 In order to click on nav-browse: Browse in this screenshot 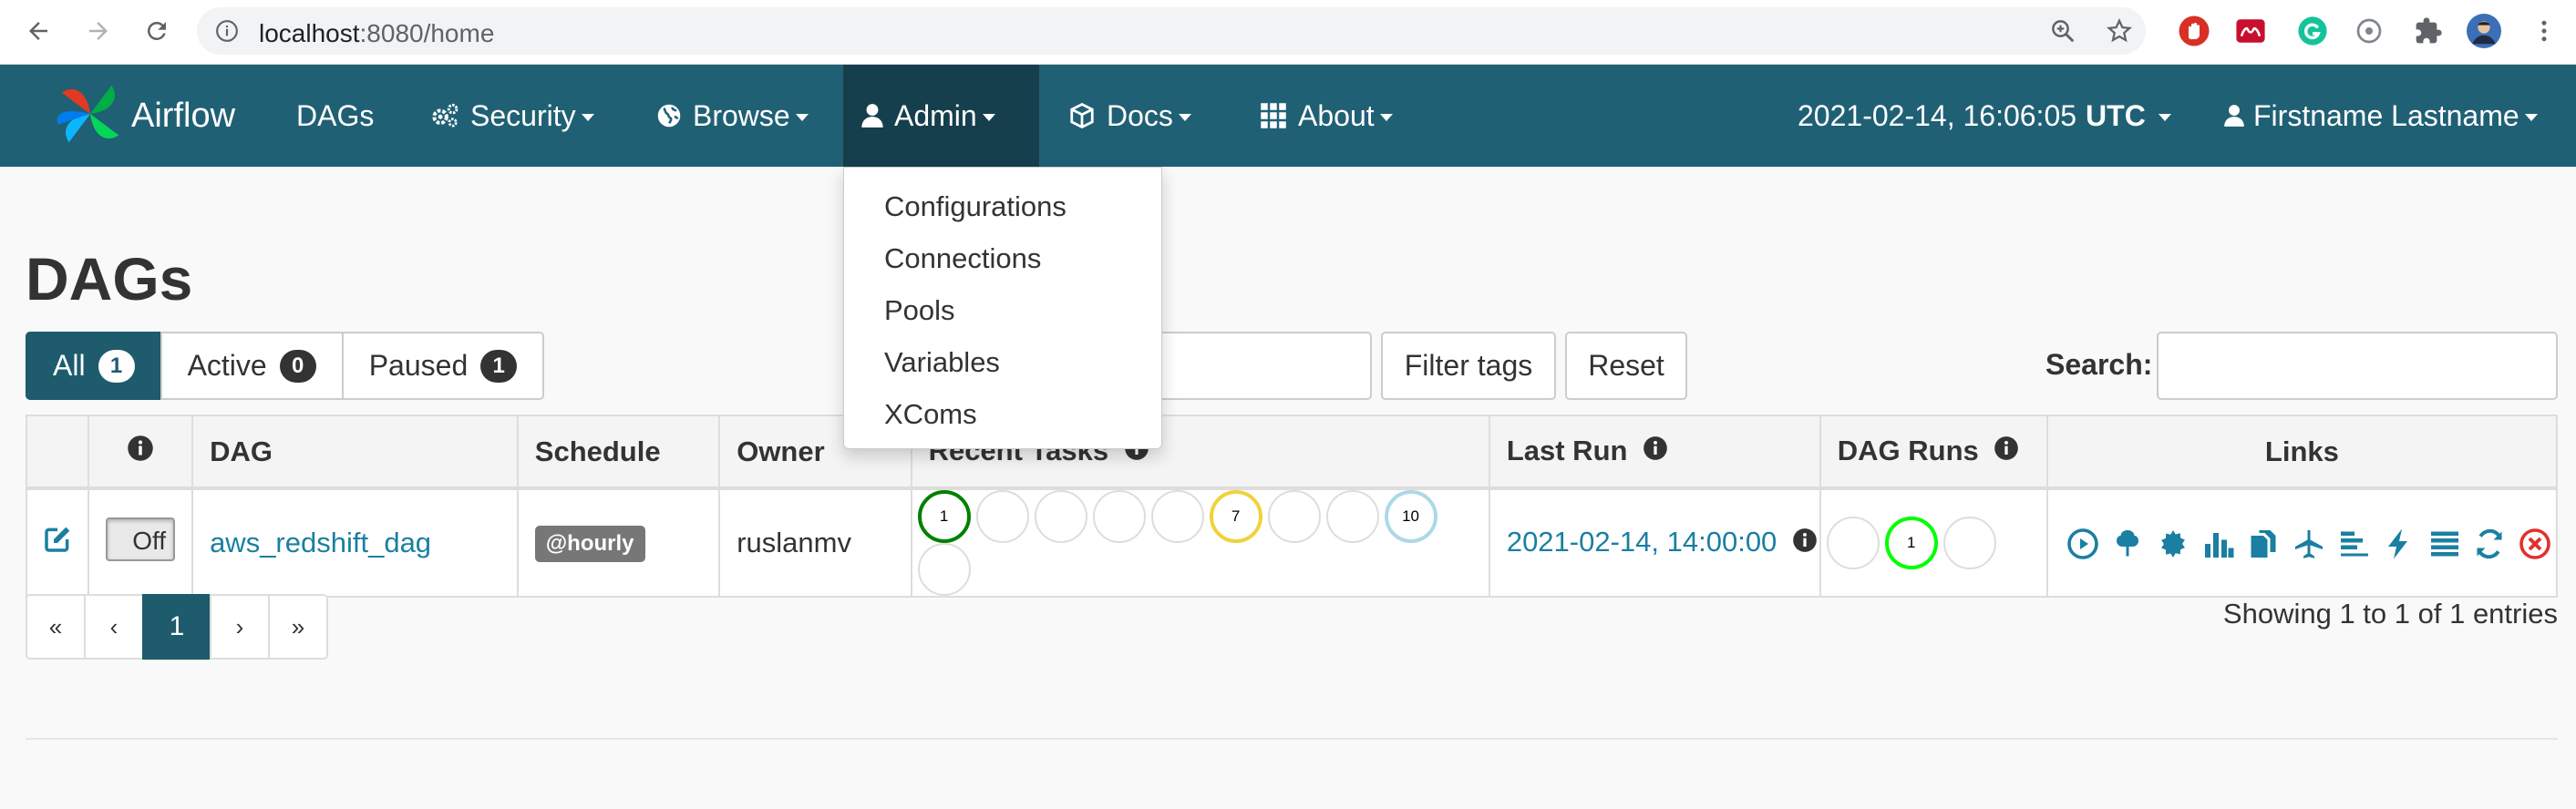, I will do `click(732, 116)`.